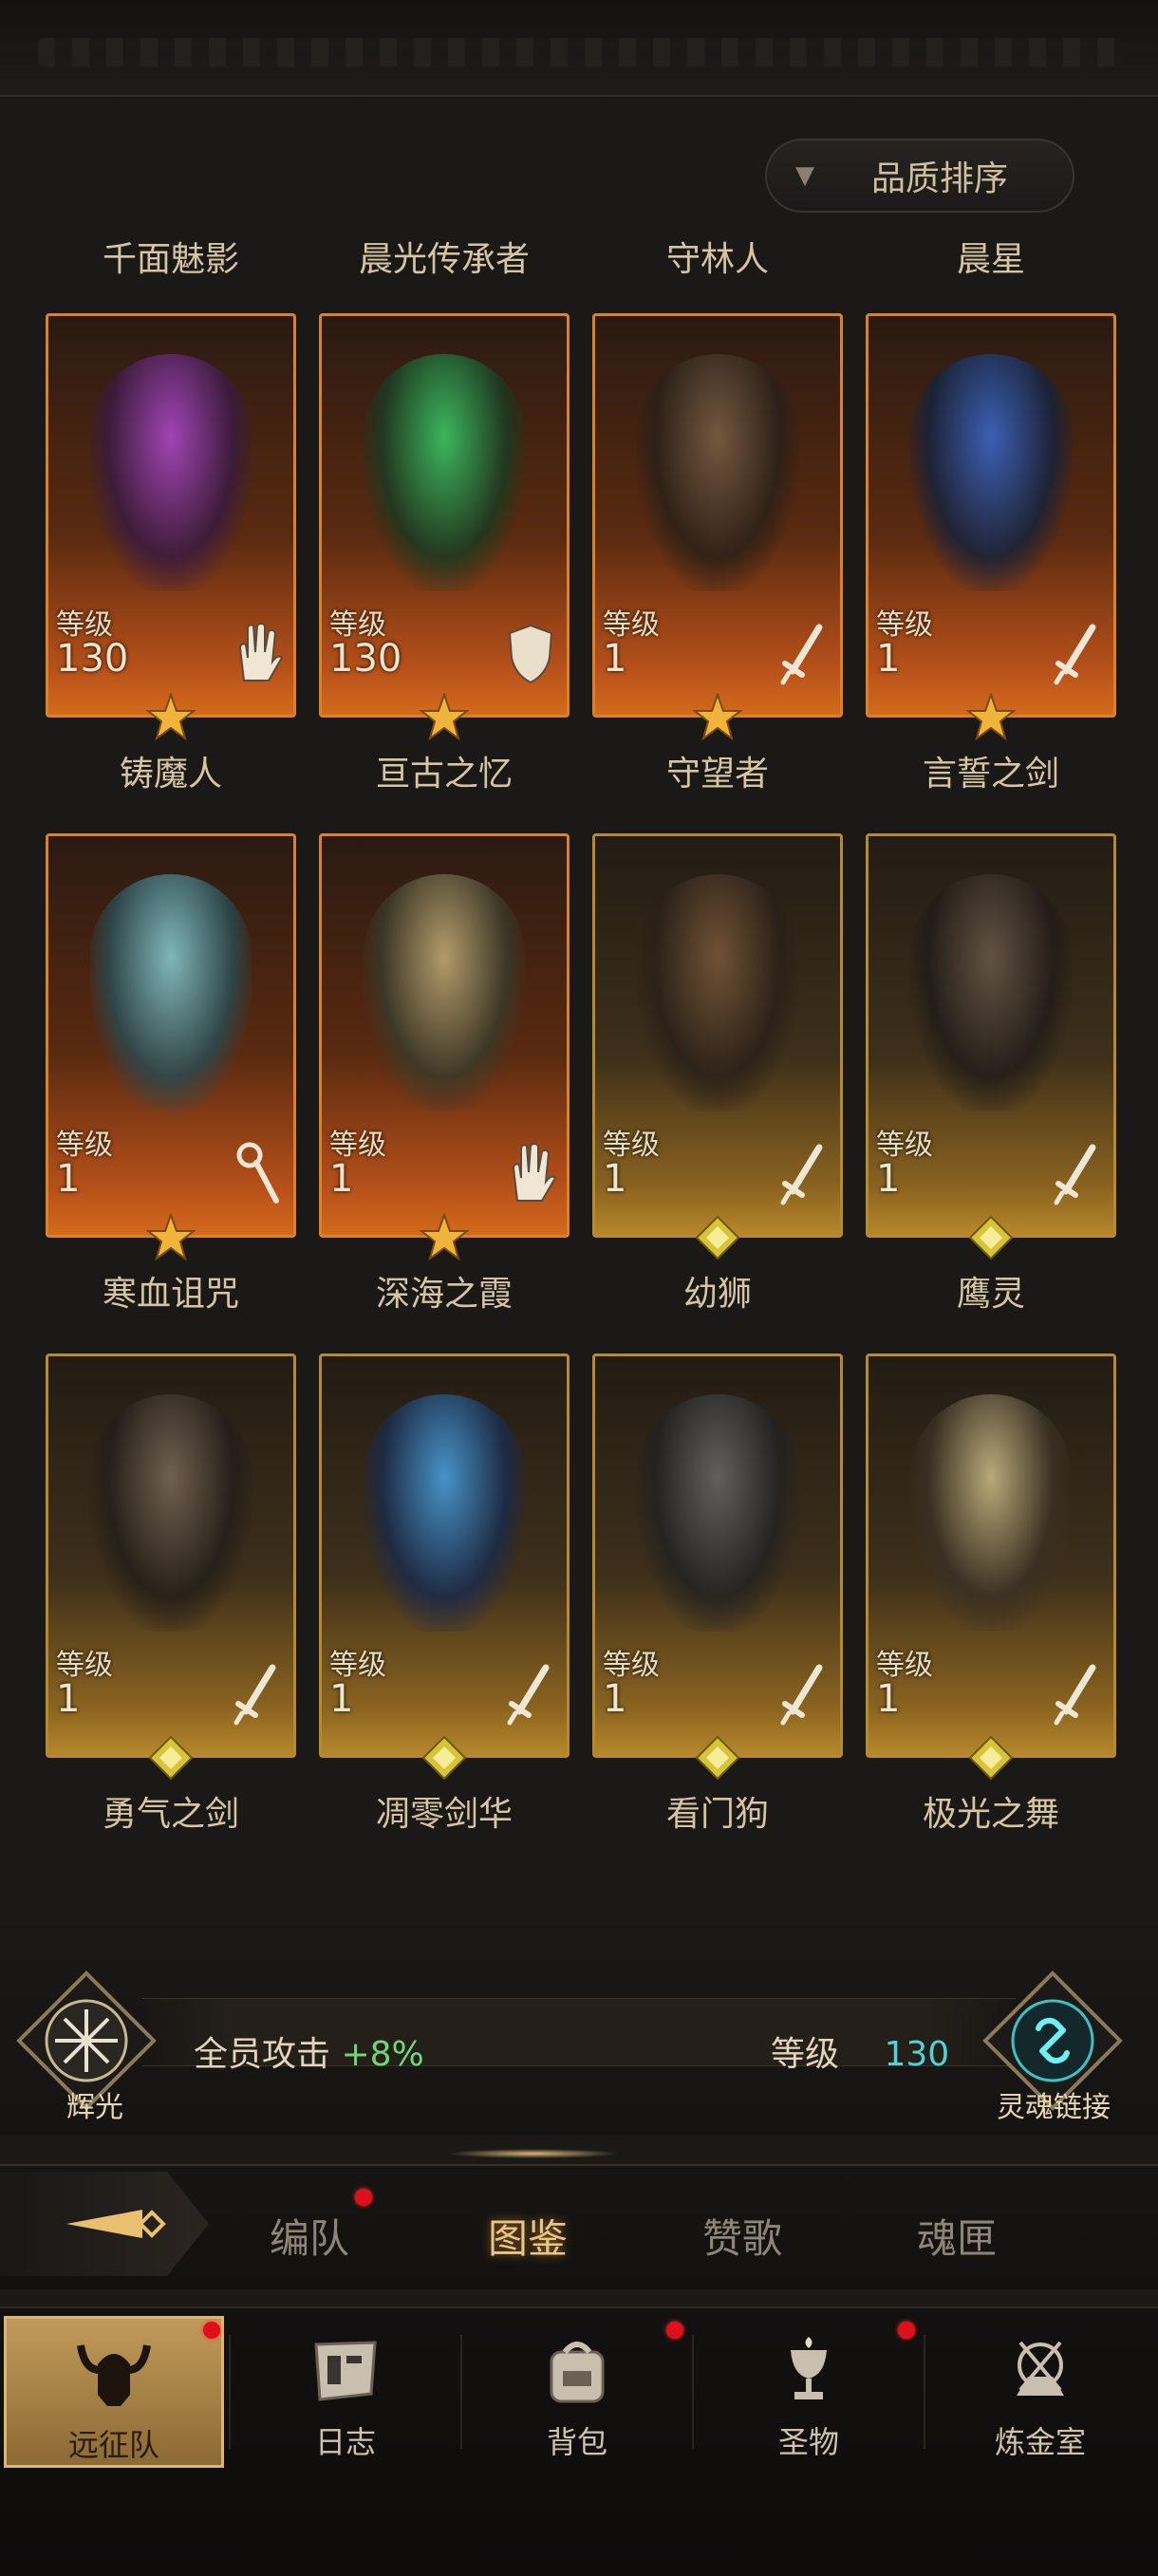 This screenshot has height=2576, width=1158. Describe the element at coordinates (805, 2054) in the screenshot. I see `soul-link-level-label: 等级` at that location.